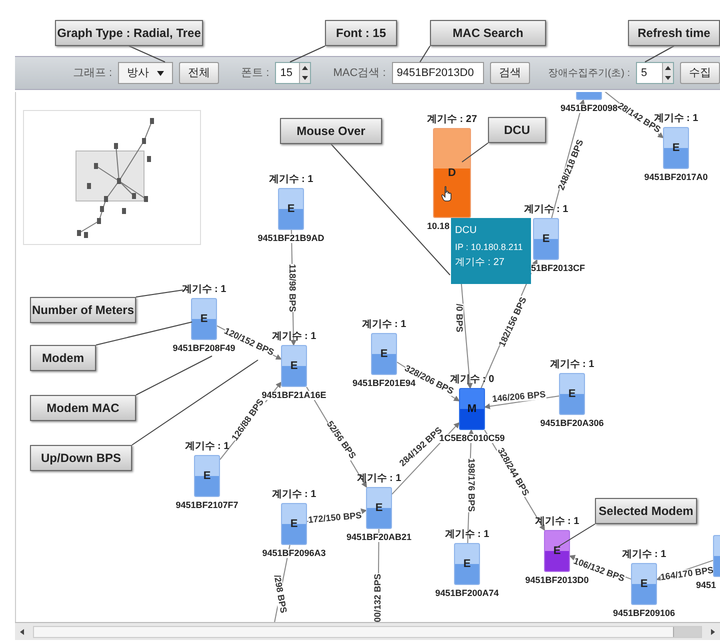 The width and height of the screenshot is (720, 642). I want to click on annotation-callout: Number of Meters, so click(83, 310).